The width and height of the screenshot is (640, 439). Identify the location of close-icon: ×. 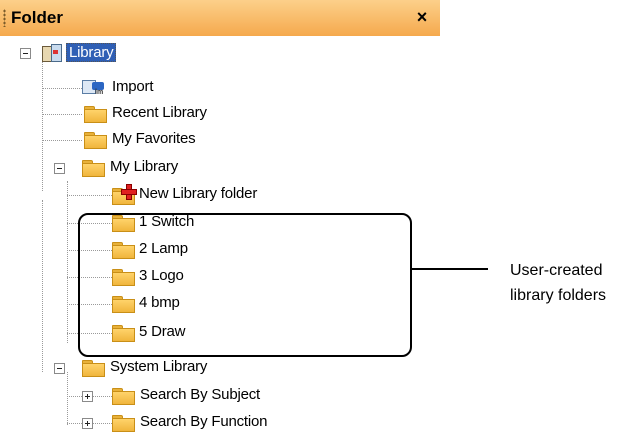
(422, 17).